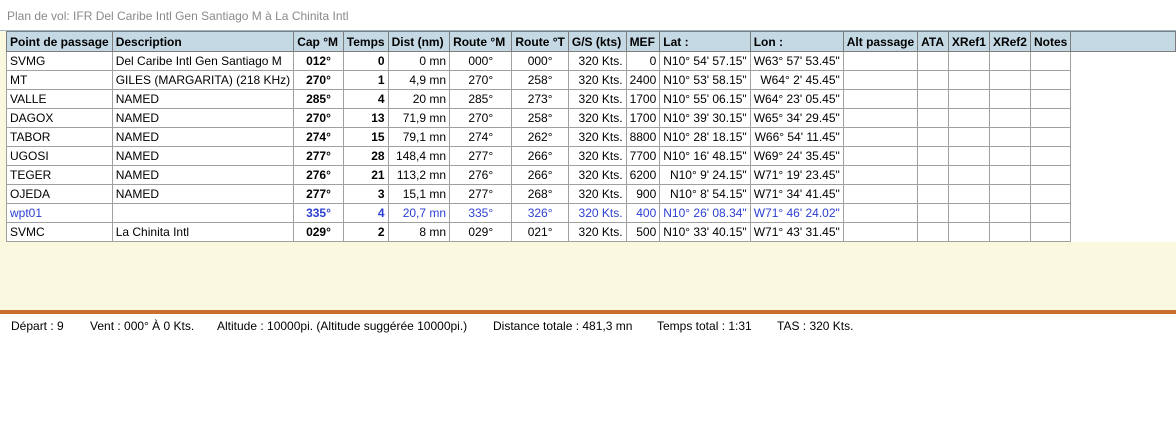 The height and width of the screenshot is (424, 1176). I want to click on cell-time: 4, so click(365, 213).